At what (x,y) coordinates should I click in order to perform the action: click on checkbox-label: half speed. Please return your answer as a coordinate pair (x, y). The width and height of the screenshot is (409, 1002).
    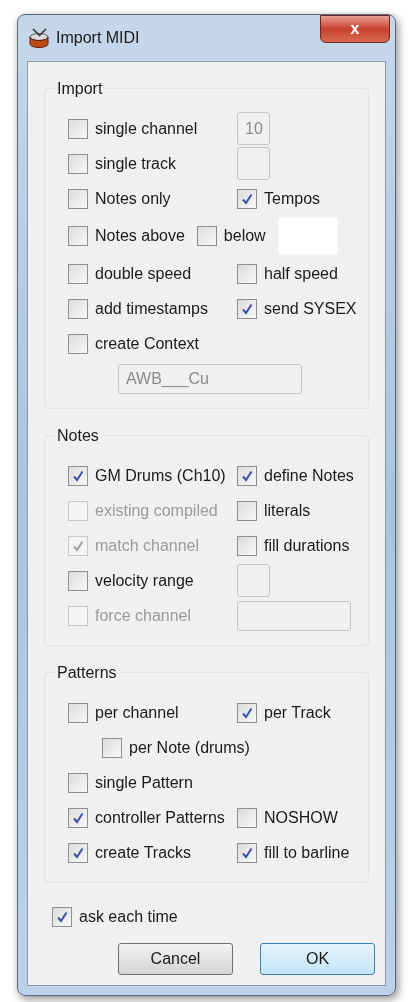
    Looking at the image, I should click on (301, 273).